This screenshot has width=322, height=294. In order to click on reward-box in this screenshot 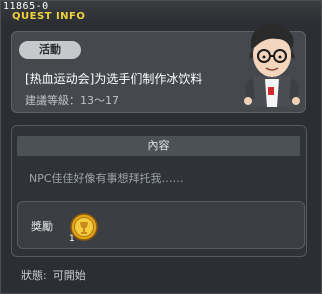, I will do `click(161, 225)`.